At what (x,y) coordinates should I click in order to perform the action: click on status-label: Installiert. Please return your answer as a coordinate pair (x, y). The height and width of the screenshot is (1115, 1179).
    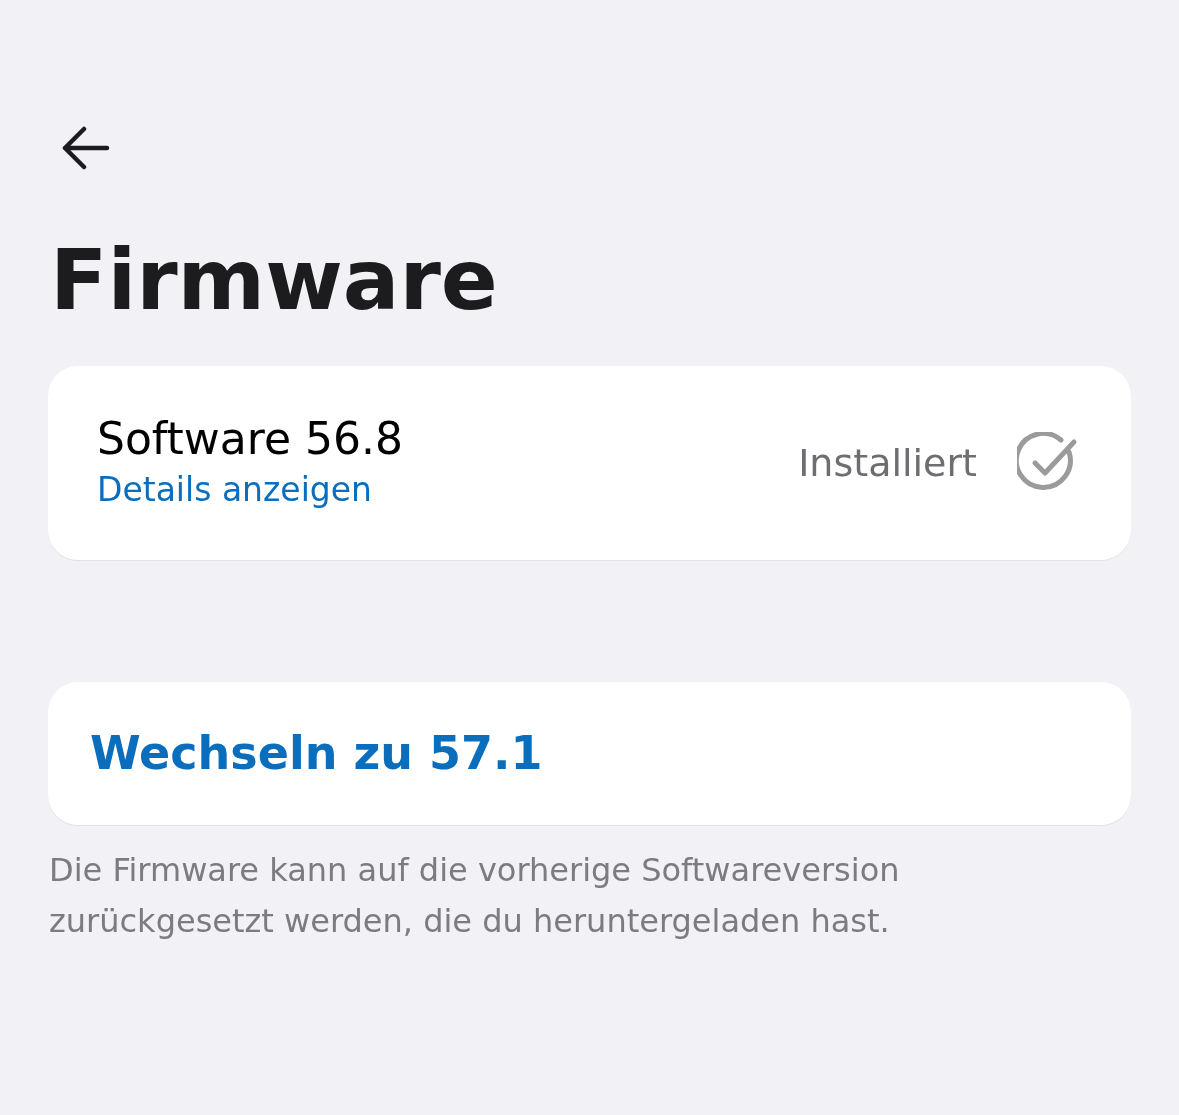
    Looking at the image, I should click on (887, 463).